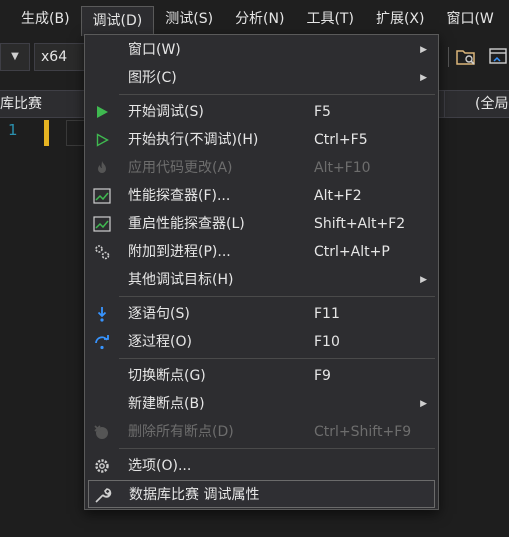 This screenshot has width=509, height=537. Describe the element at coordinates (261, 168) in the screenshot. I see `menu-item-apply-code-changes: 应用代码更改(A) Alt+F10` at that location.